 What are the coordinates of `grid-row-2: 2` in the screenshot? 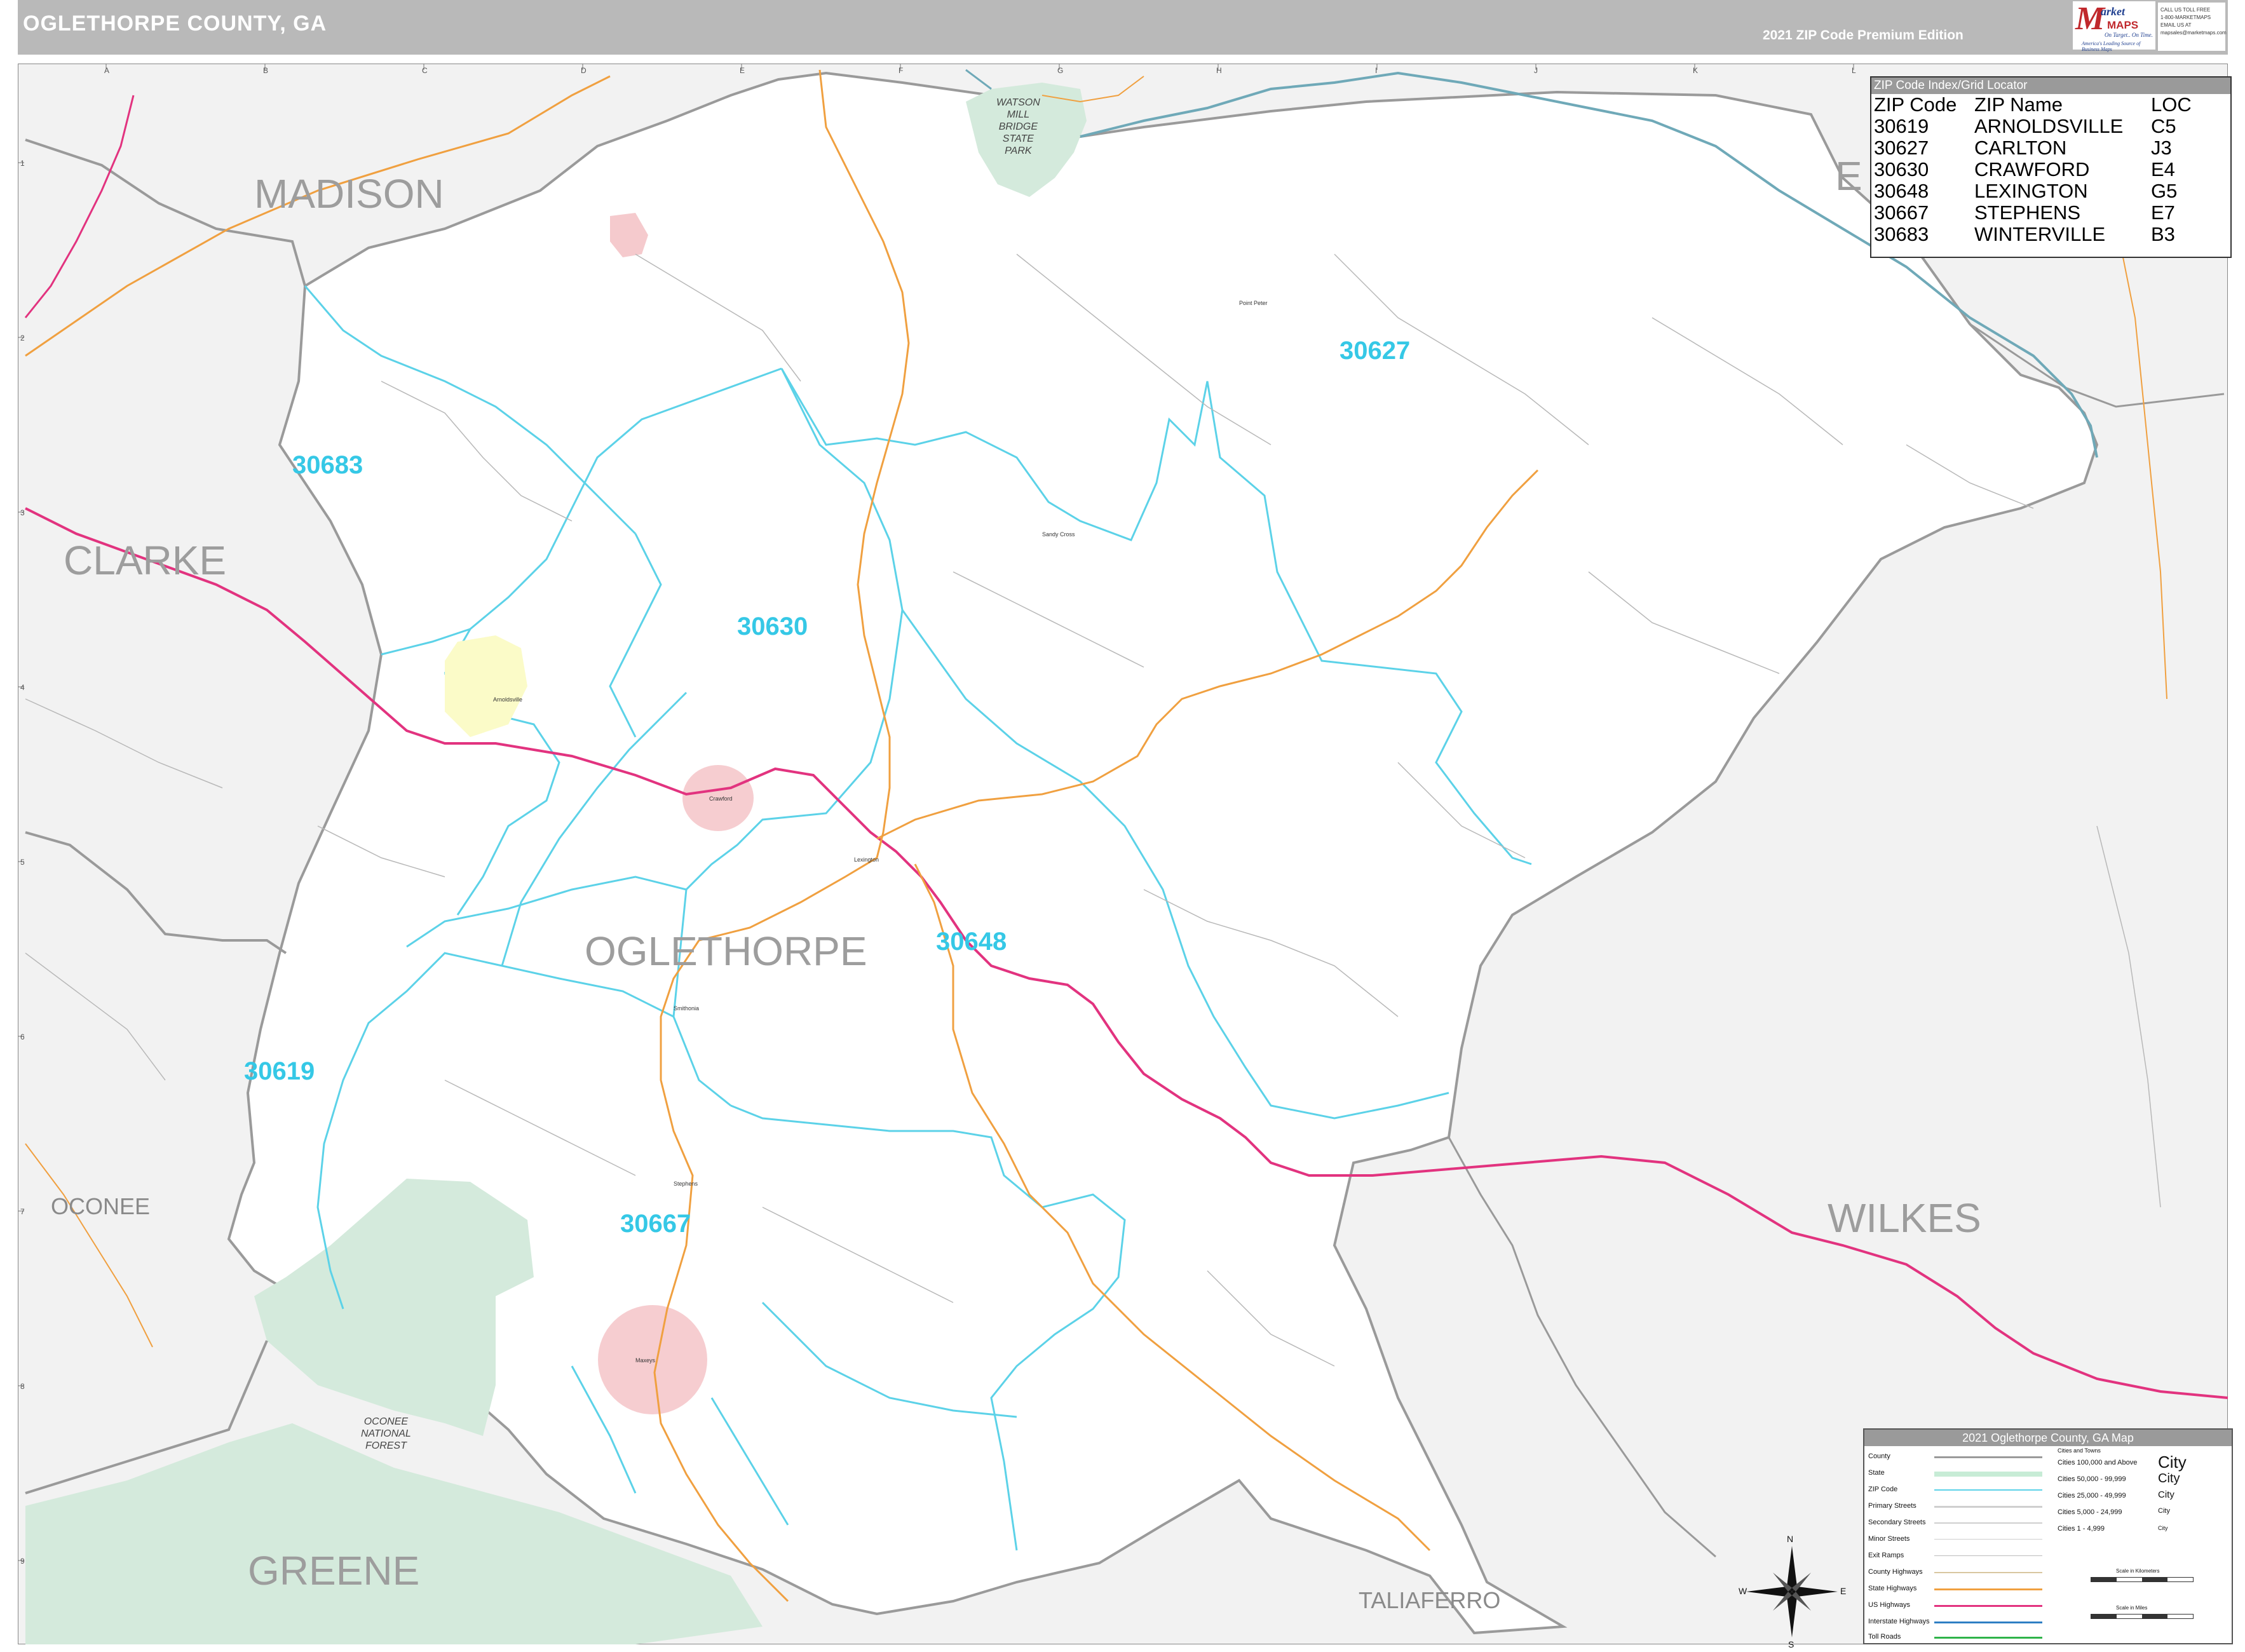 It's located at (22, 338).